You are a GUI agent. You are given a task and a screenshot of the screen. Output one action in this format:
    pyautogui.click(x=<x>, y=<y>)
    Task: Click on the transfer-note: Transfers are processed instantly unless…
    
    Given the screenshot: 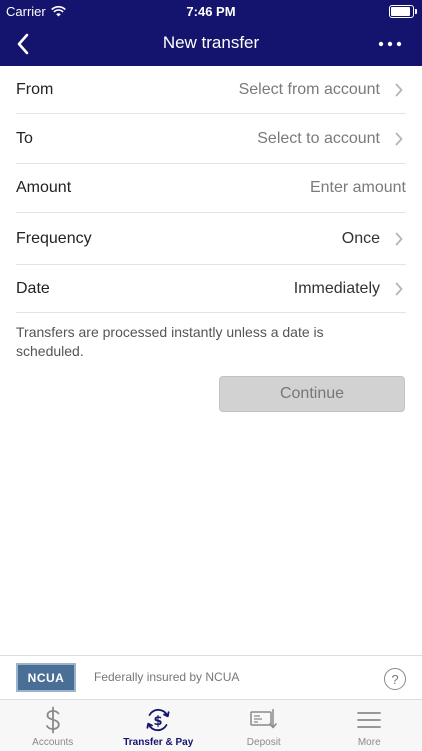 What is the action you would take?
    pyautogui.click(x=186, y=342)
    